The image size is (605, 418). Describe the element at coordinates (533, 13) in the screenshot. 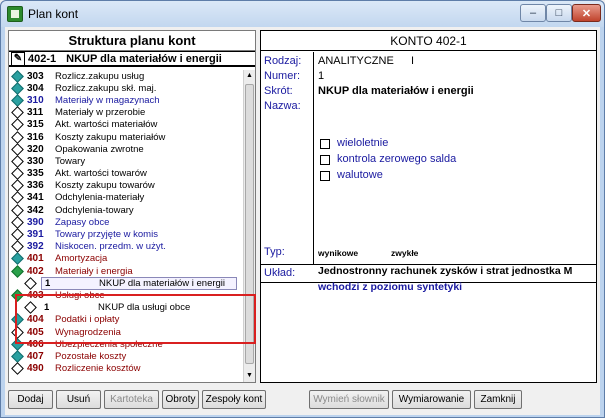

I see `minimize-button: –` at that location.